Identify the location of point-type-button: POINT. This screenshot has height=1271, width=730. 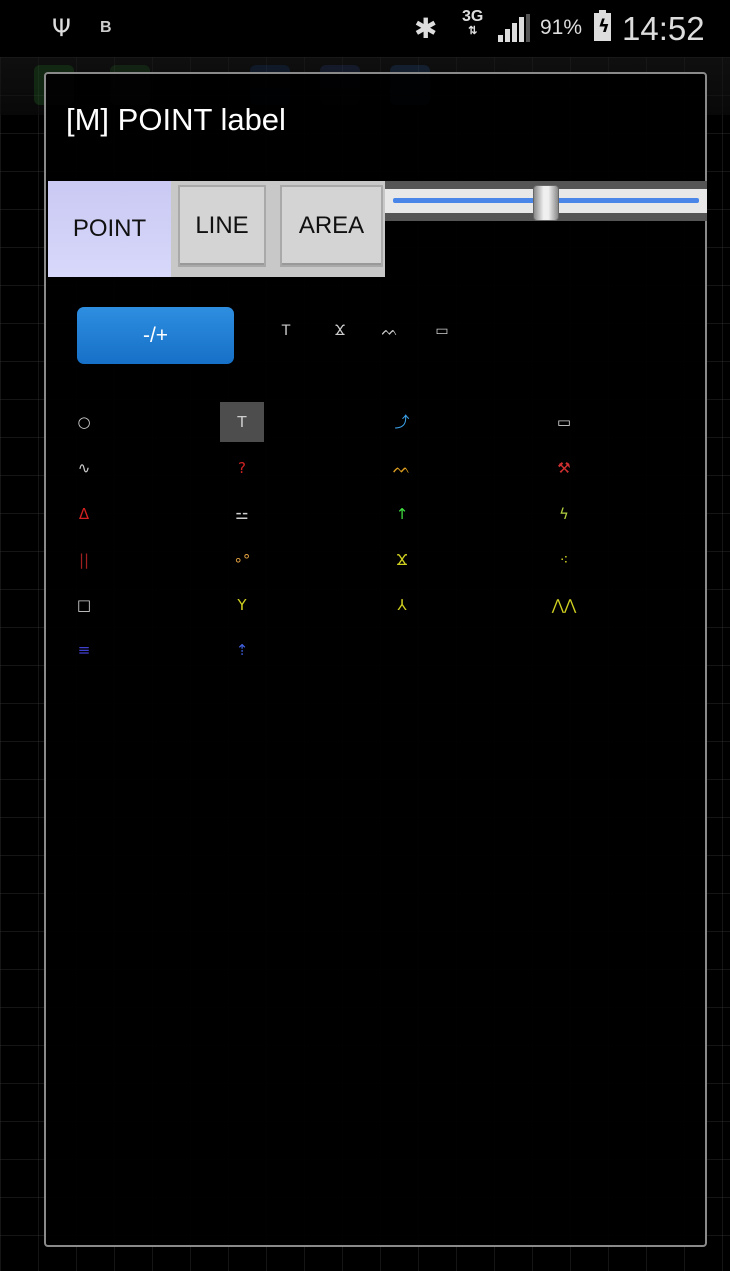
(109, 229).